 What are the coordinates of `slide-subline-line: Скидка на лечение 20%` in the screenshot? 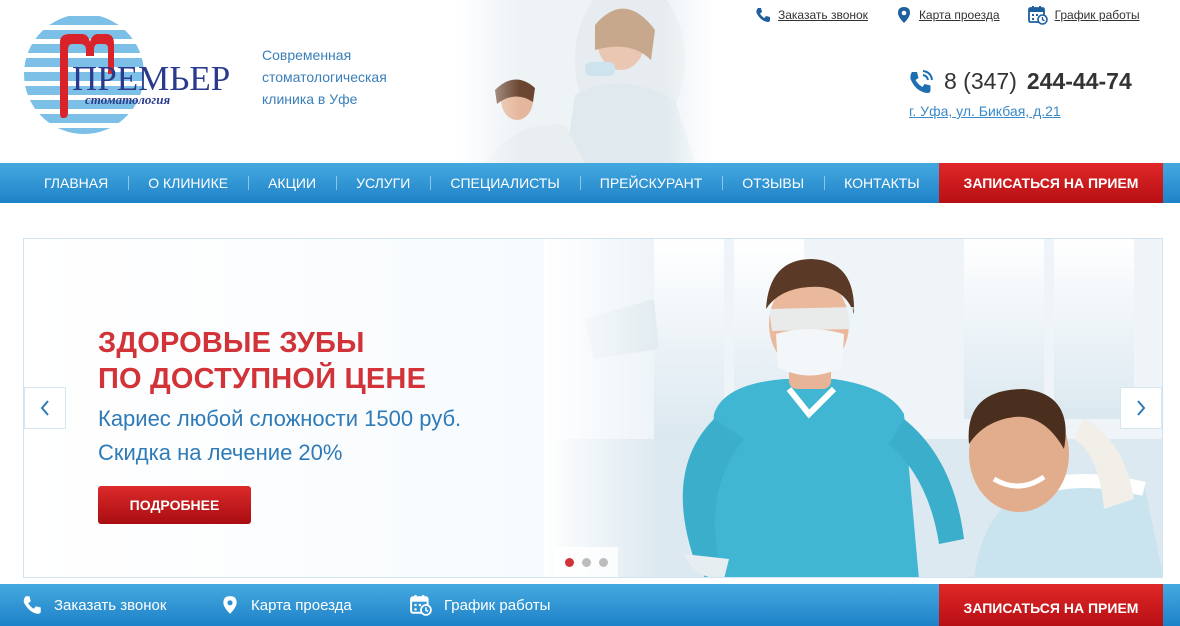 It's located at (220, 452).